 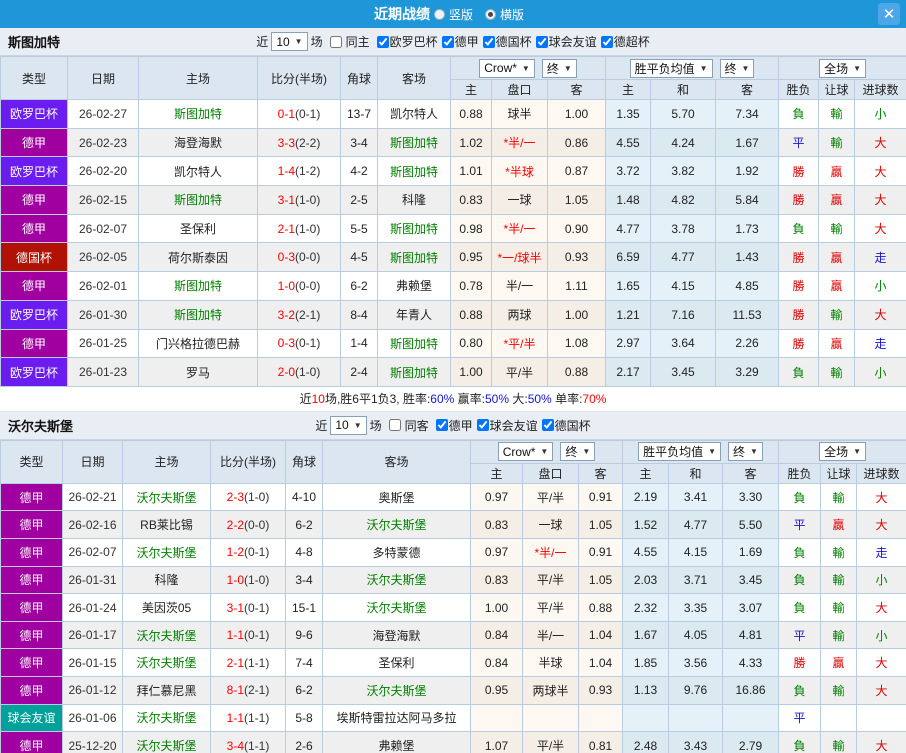 What do you see at coordinates (248, 525) in the screenshot?
I see `match-score: 2-2(0-0)` at bounding box center [248, 525].